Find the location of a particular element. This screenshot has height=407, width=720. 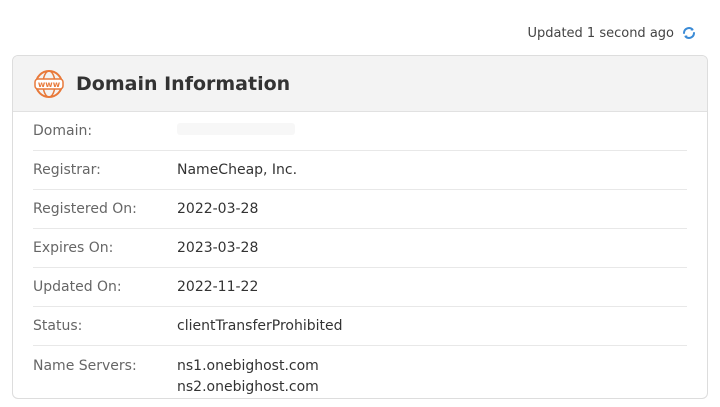

status-label: Status: is located at coordinates (58, 326).